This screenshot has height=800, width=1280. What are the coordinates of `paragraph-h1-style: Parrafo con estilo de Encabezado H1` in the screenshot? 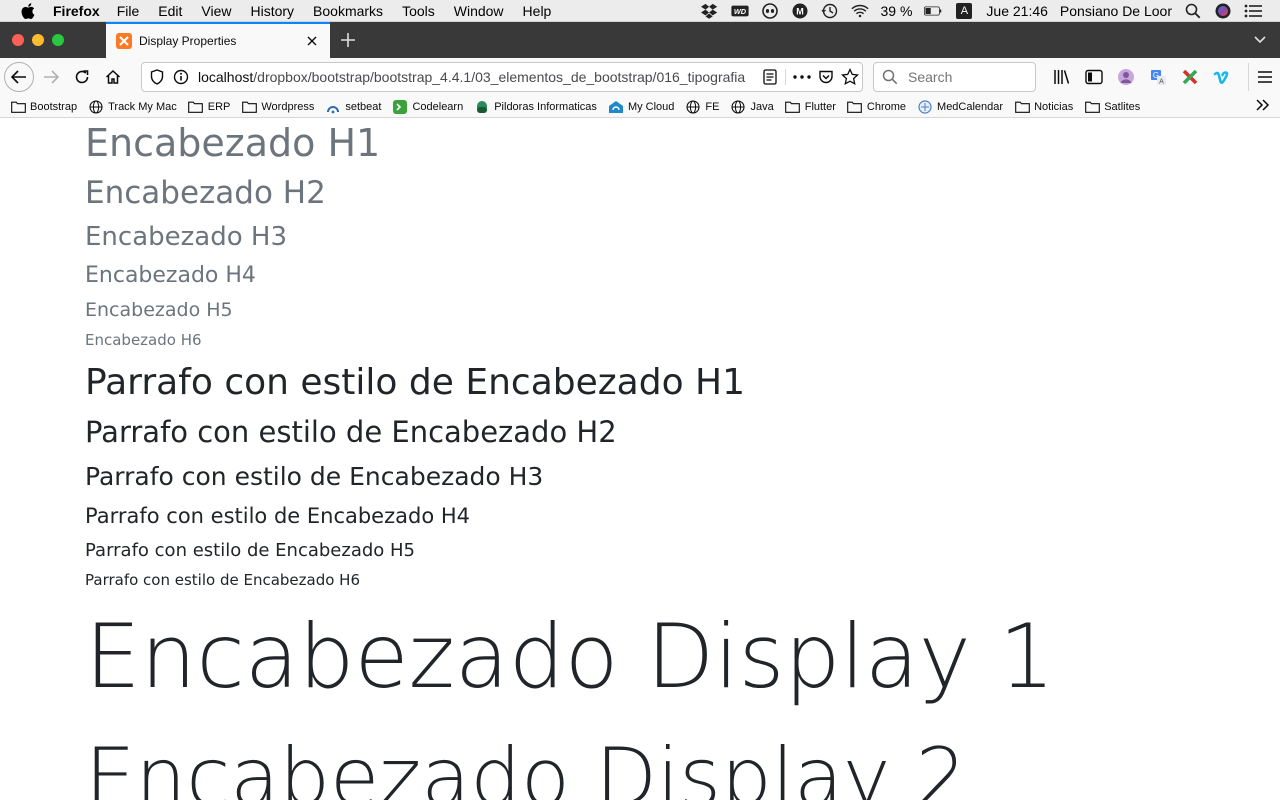 It's located at (415, 382).